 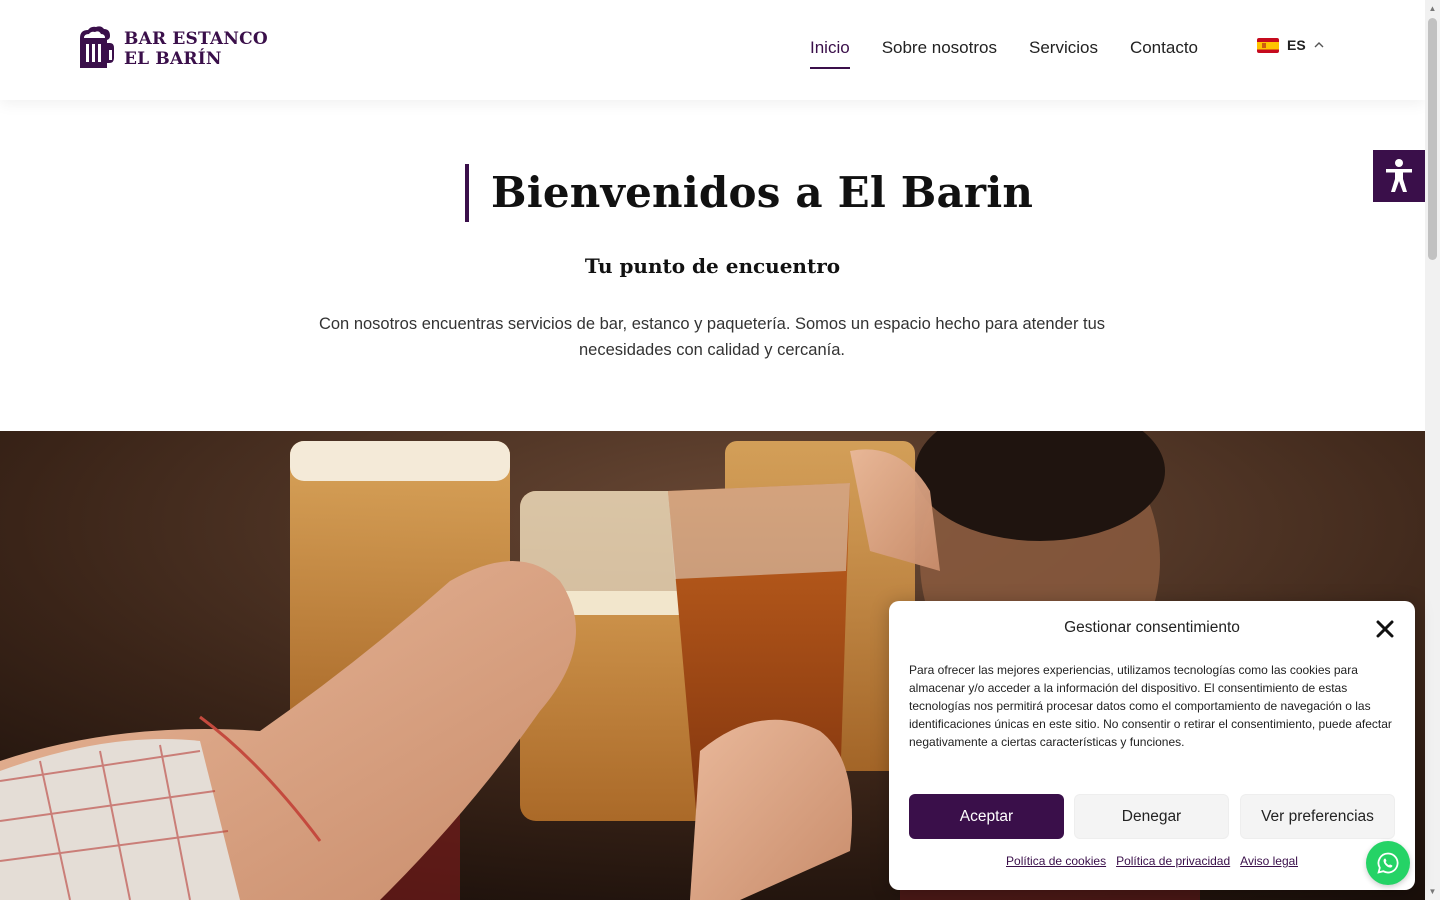 I want to click on page-title-block: Bienvenidos a El Barin, so click(x=749, y=193).